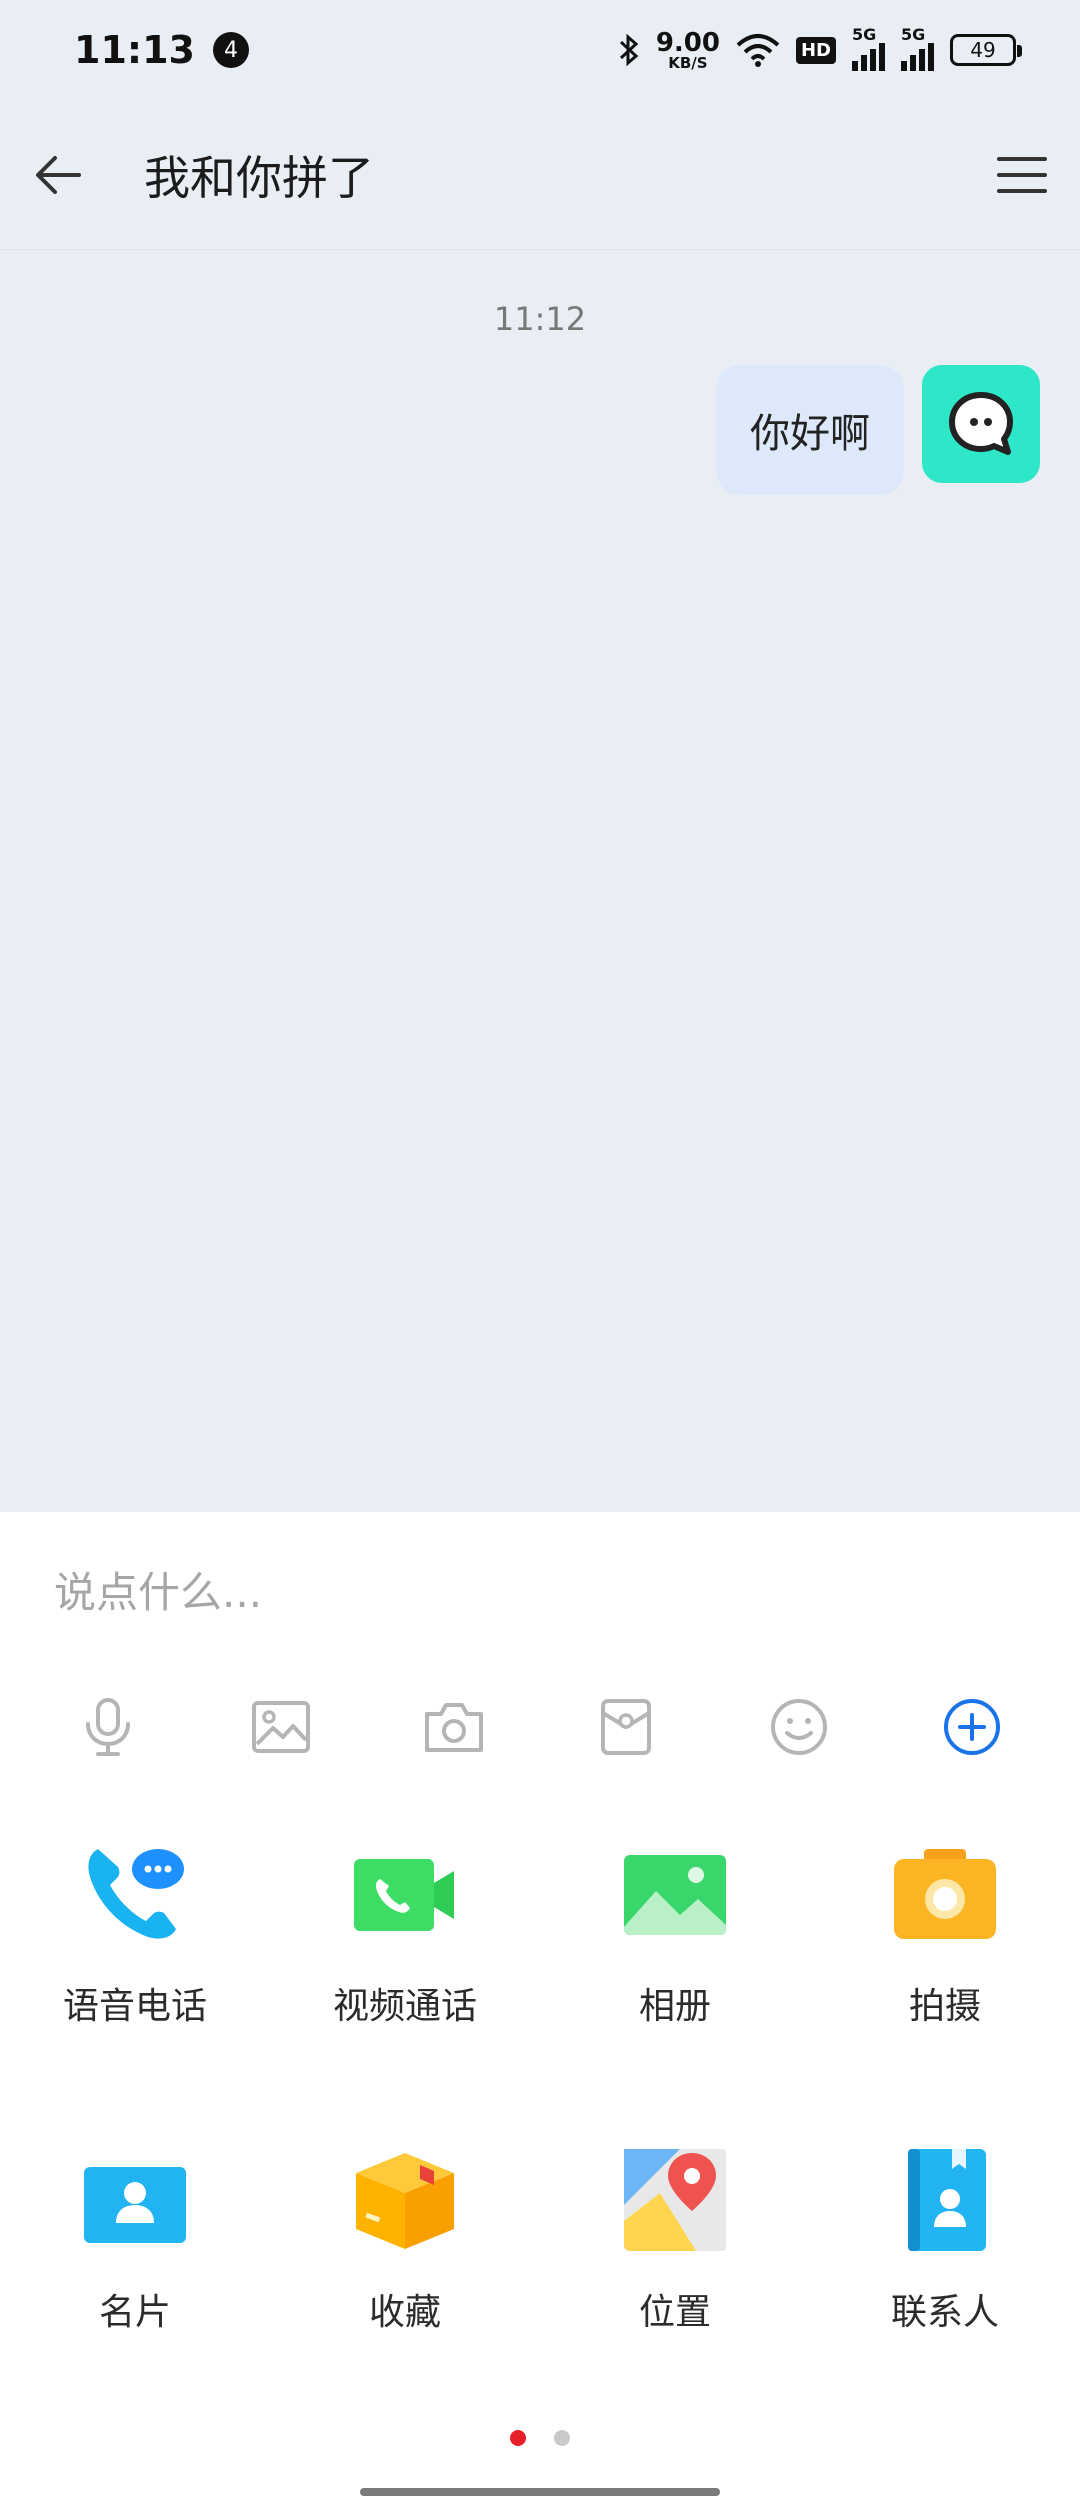  Describe the element at coordinates (688, 62) in the screenshot. I see `network-speed-unit: KB/S` at that location.